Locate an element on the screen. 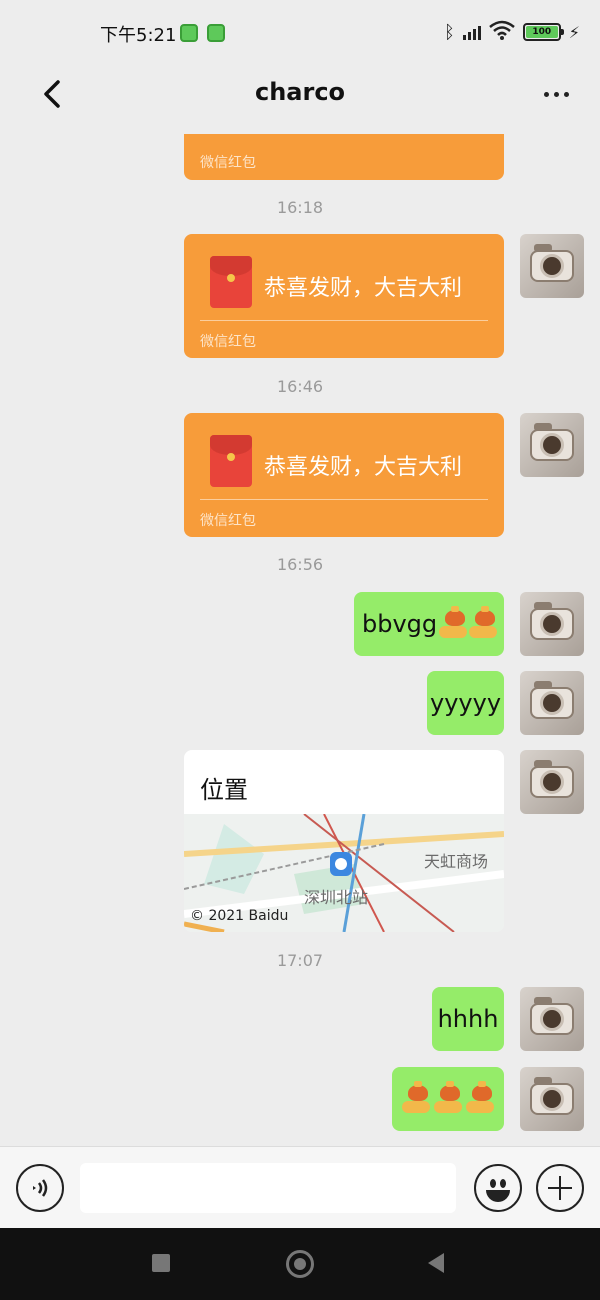  timestamp: 16:56 is located at coordinates (300, 564).